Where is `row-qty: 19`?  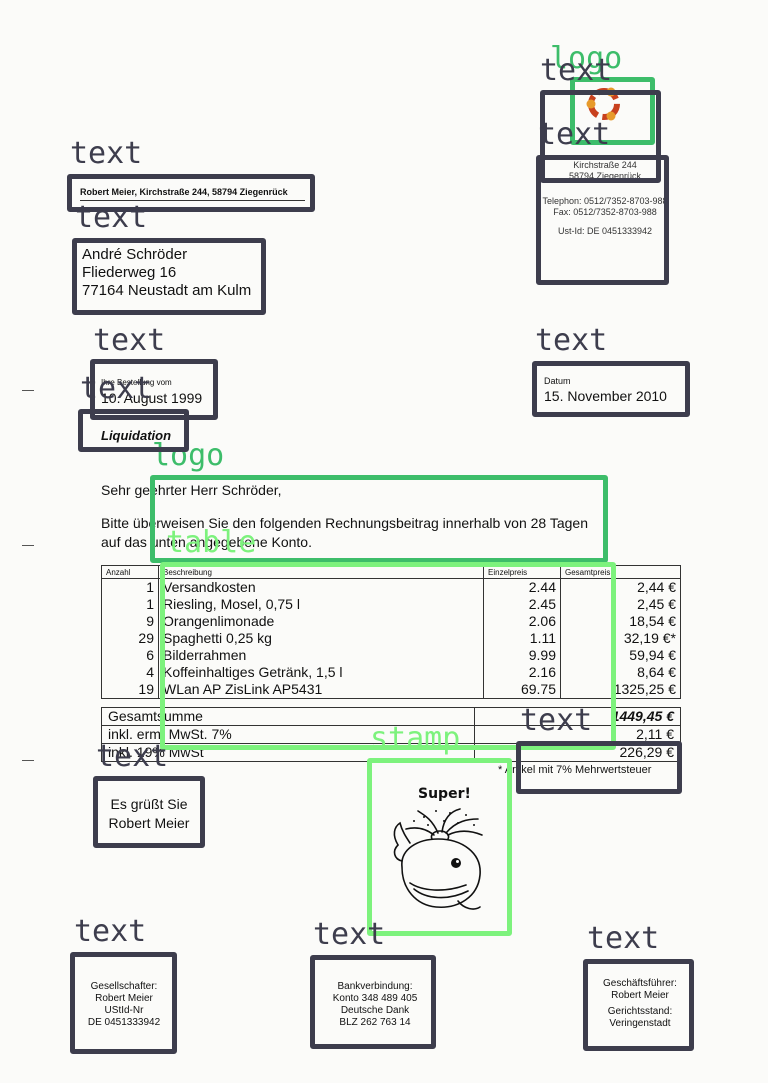 row-qty: 19 is located at coordinates (130, 690).